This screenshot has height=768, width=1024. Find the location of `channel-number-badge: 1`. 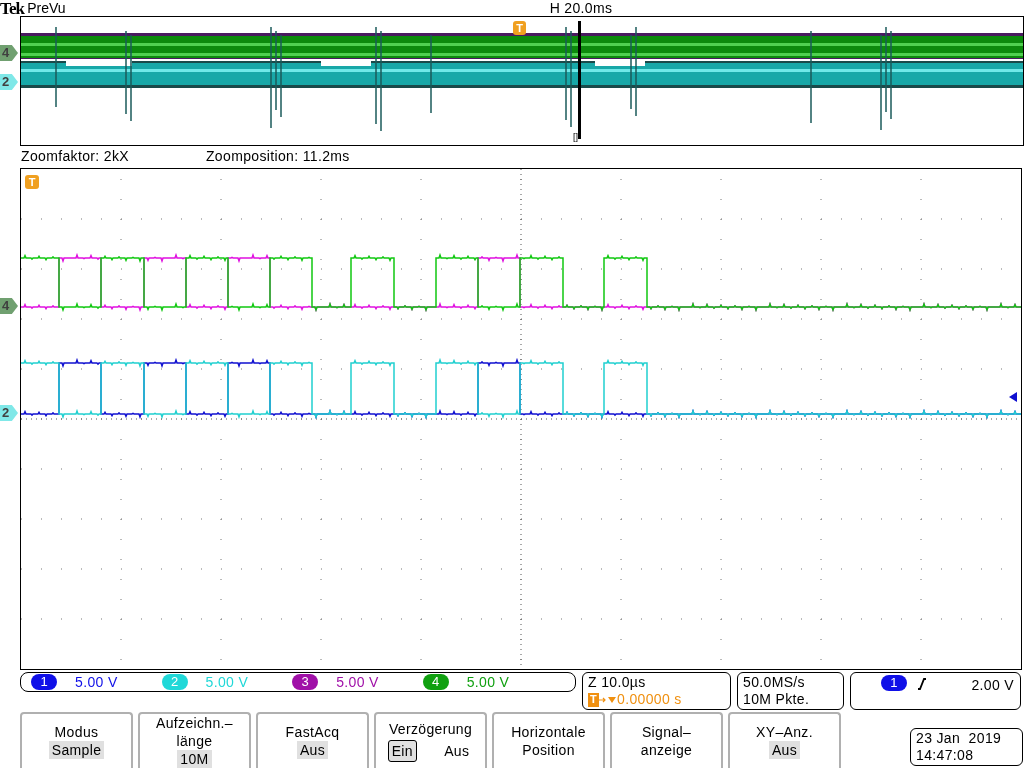

channel-number-badge: 1 is located at coordinates (44, 682).